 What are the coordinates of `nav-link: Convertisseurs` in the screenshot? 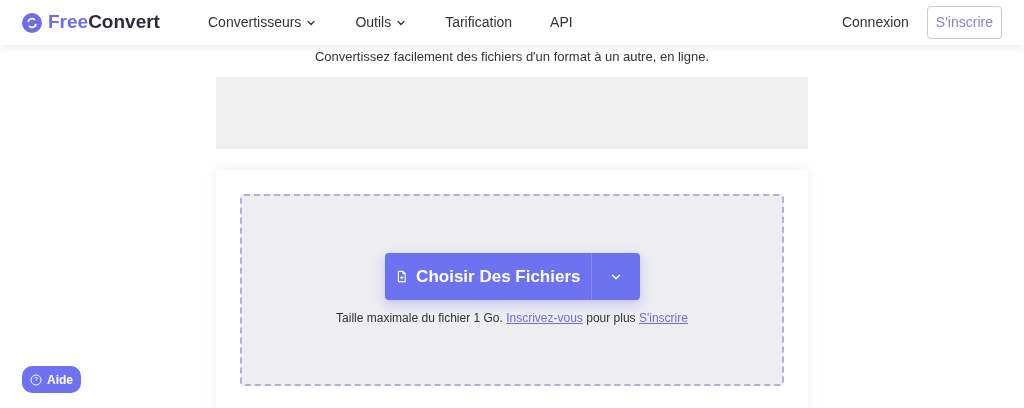 It's located at (263, 22).